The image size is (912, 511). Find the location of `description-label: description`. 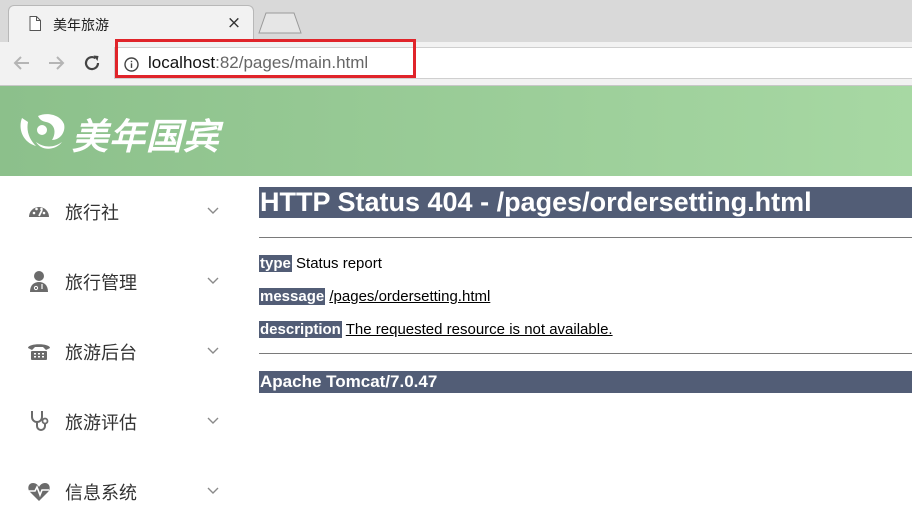

description-label: description is located at coordinates (300, 329).